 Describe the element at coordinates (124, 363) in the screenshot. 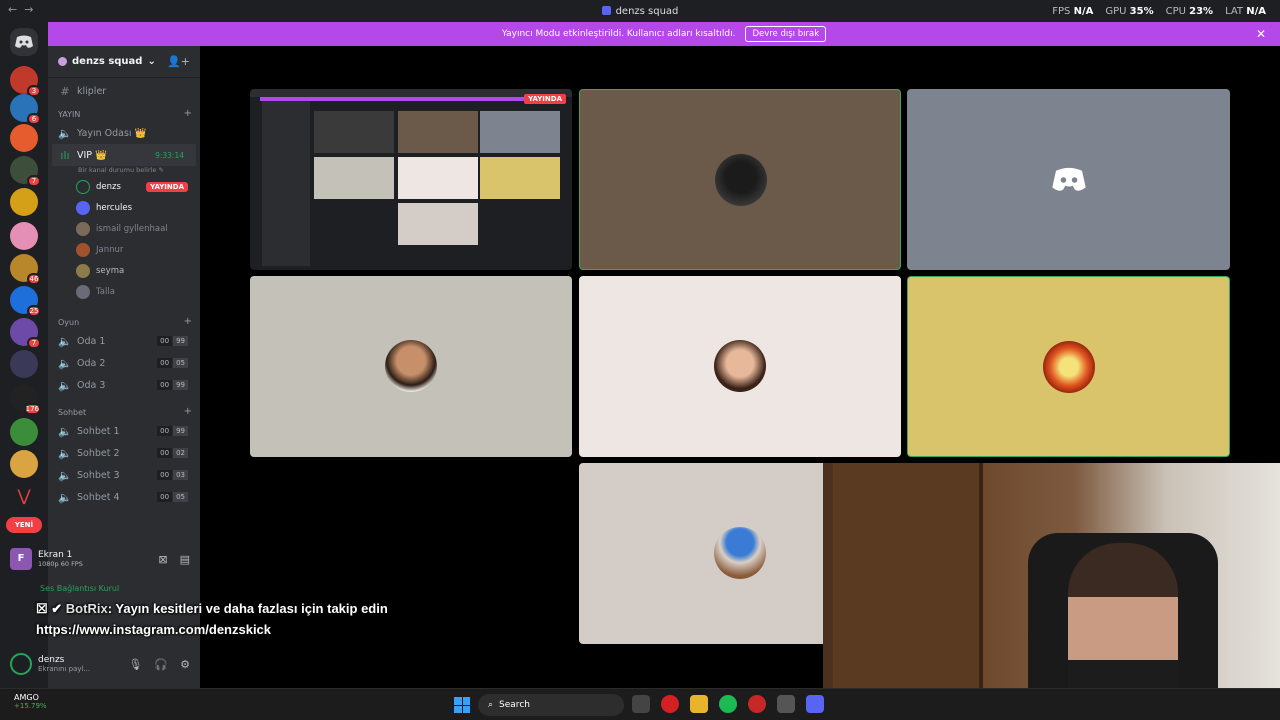

I see `voice-channel: 🔈 Oda 2 00 05` at that location.